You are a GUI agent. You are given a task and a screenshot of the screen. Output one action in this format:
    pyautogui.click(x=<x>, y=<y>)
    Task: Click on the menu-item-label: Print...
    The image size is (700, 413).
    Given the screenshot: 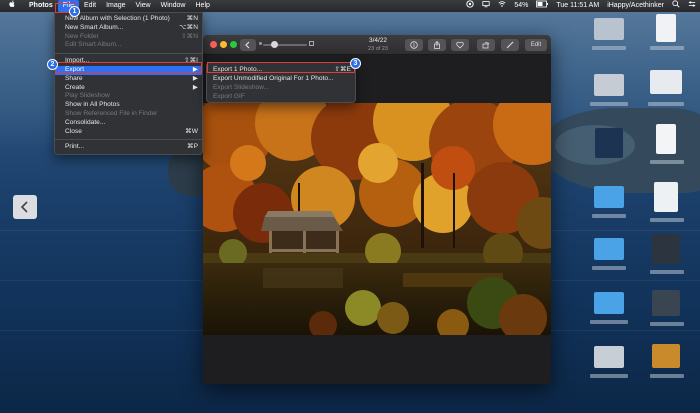 What is the action you would take?
    pyautogui.click(x=75, y=147)
    